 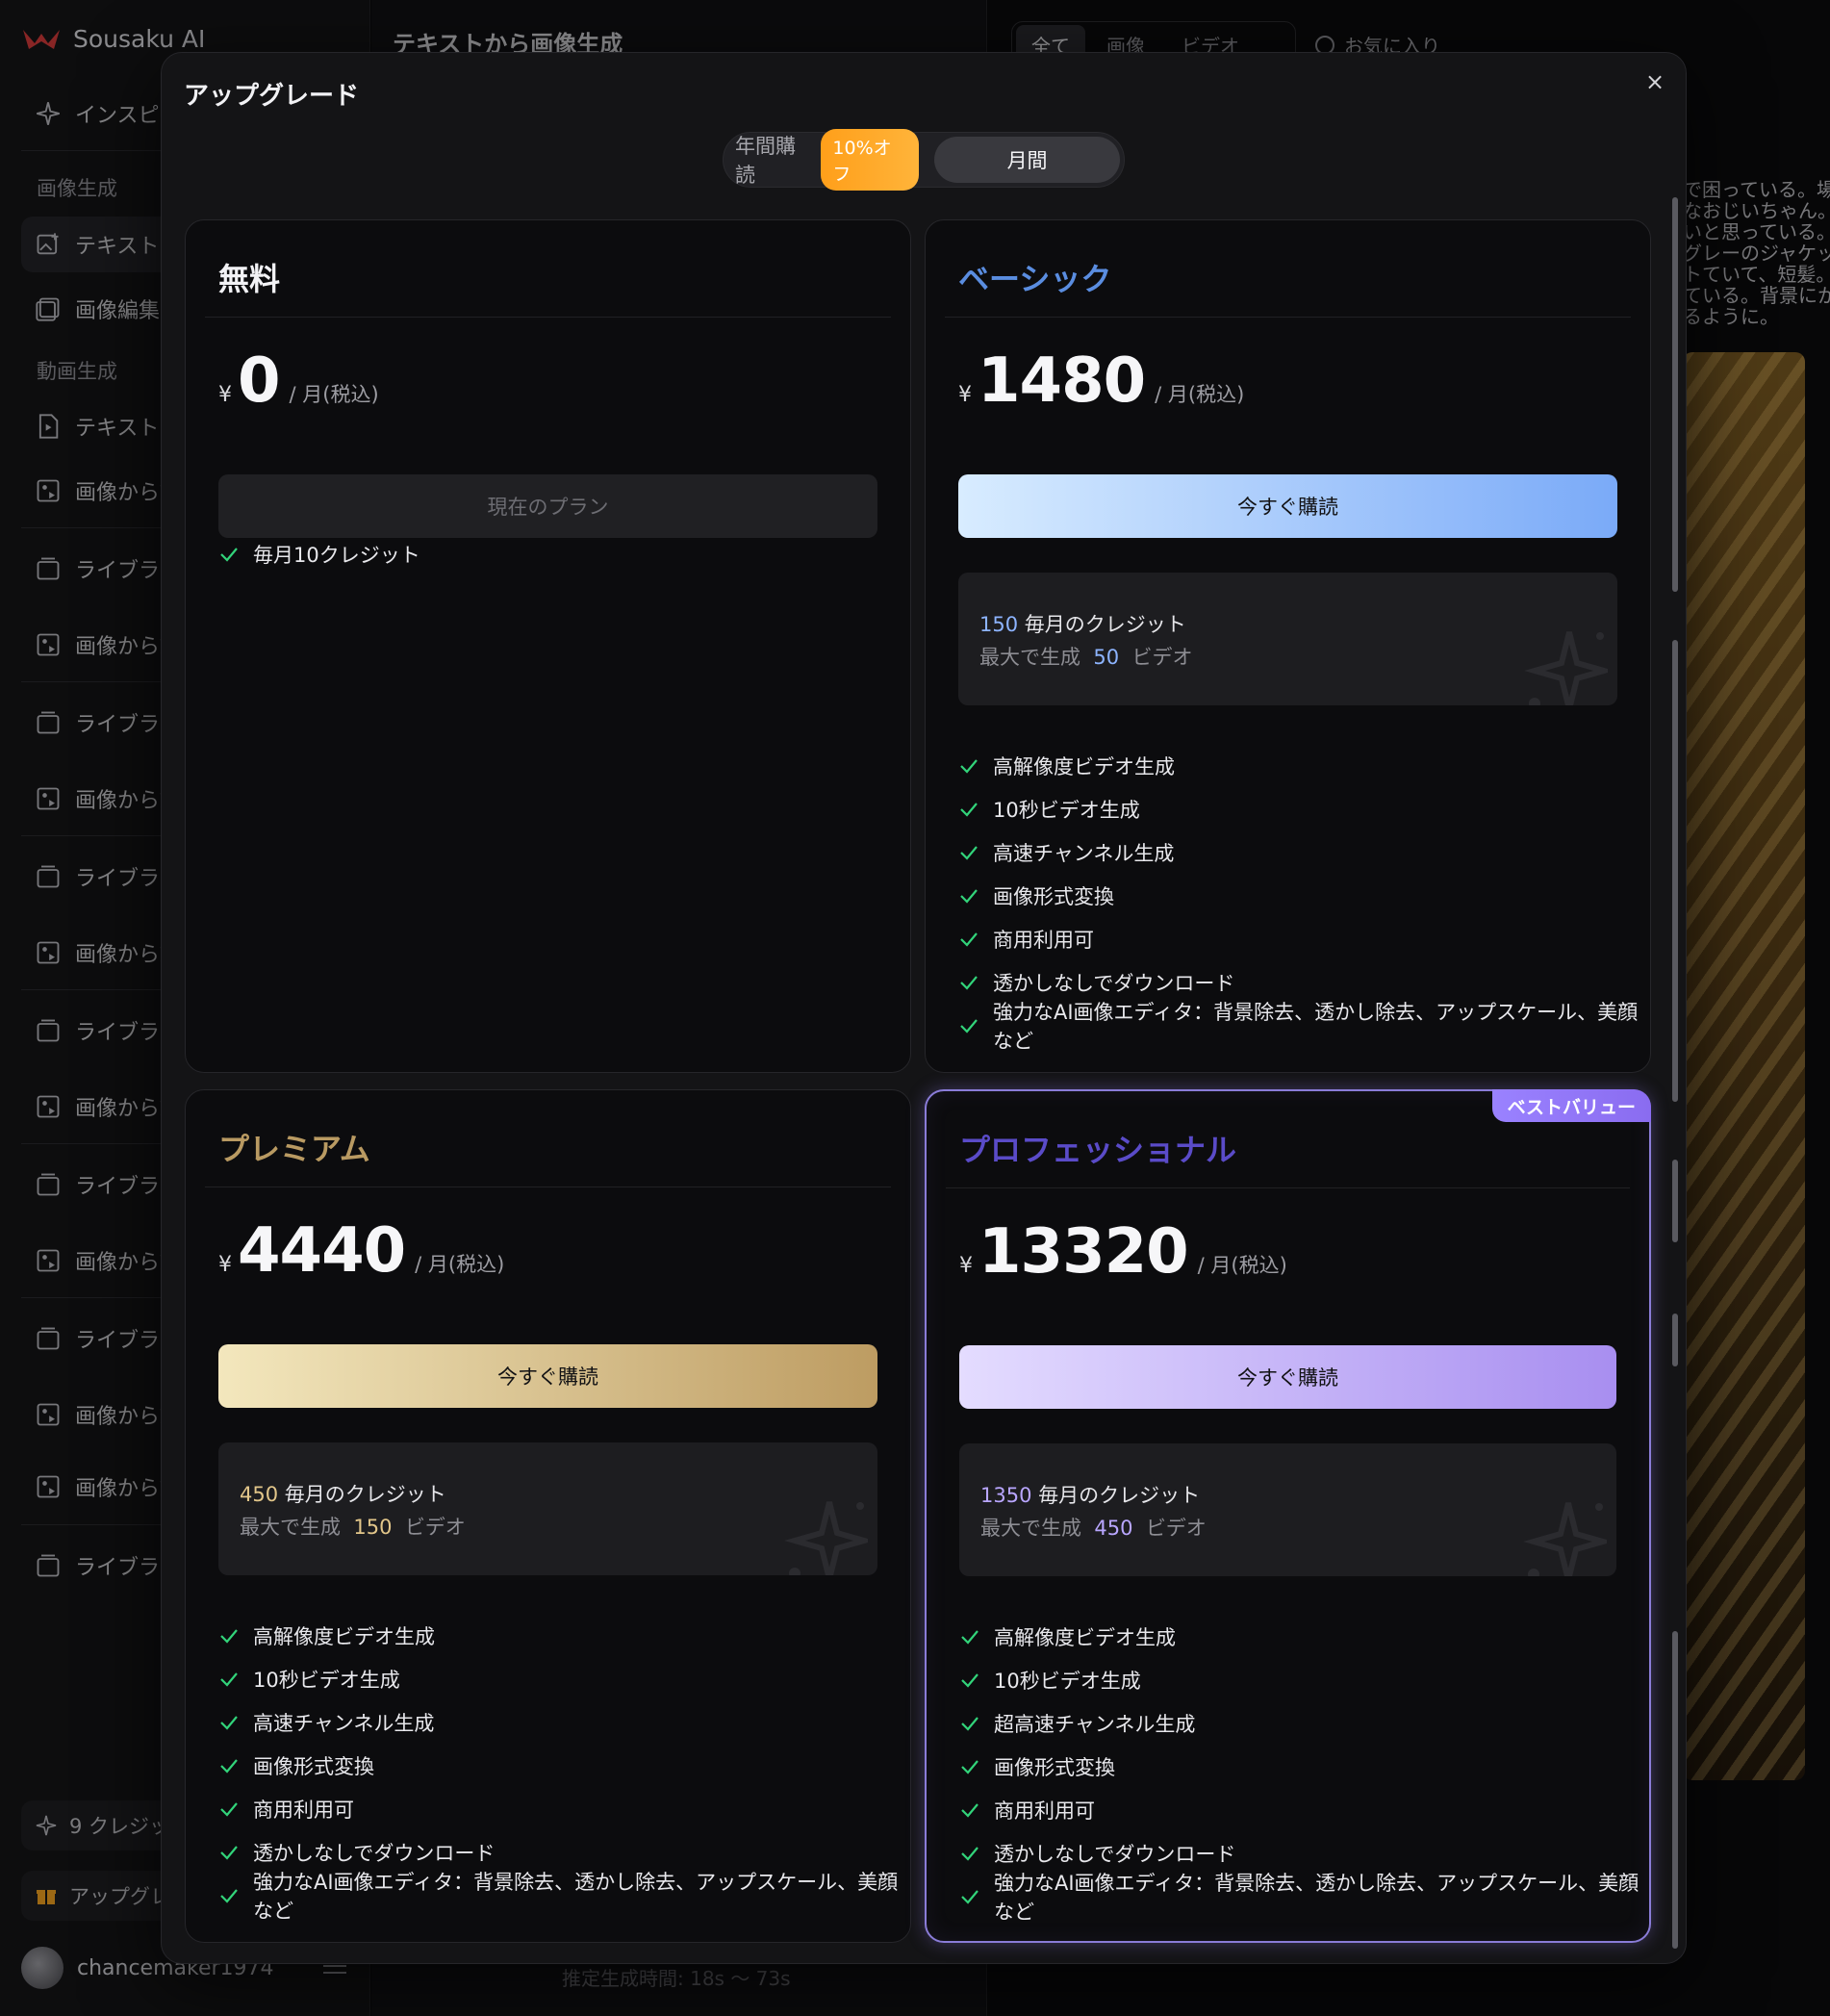 What do you see at coordinates (322, 1251) in the screenshot?
I see `price-value: 4440` at bounding box center [322, 1251].